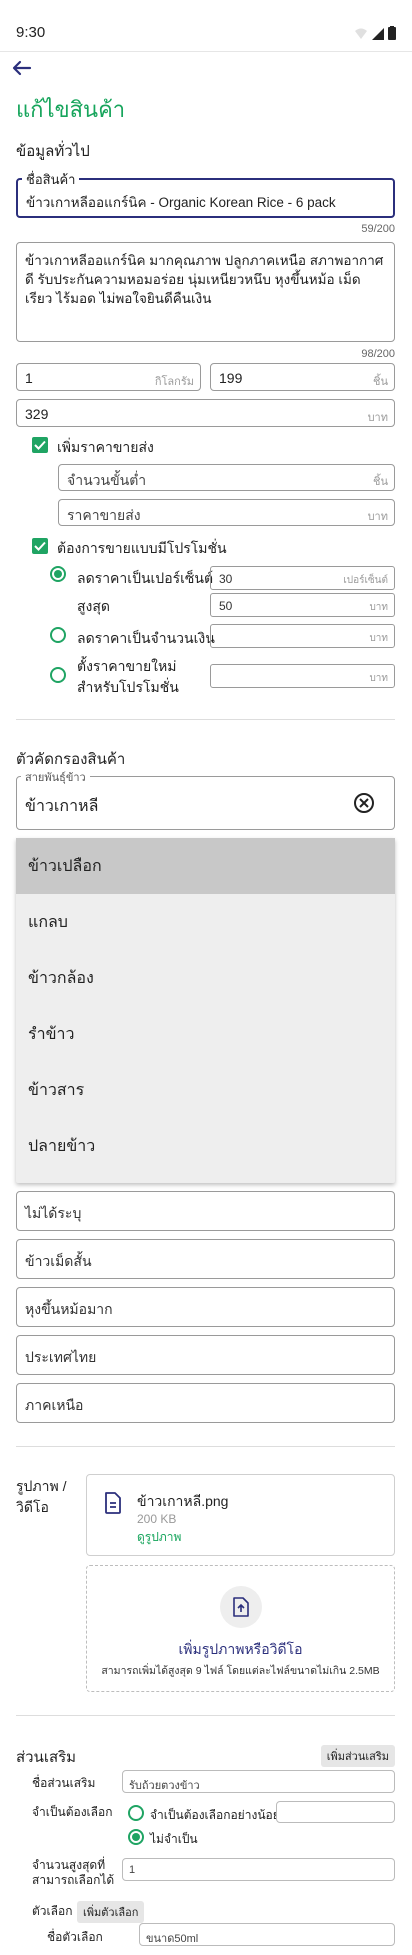 The width and height of the screenshot is (412, 1955). I want to click on choices-label: ตัวเลือก, so click(52, 1911).